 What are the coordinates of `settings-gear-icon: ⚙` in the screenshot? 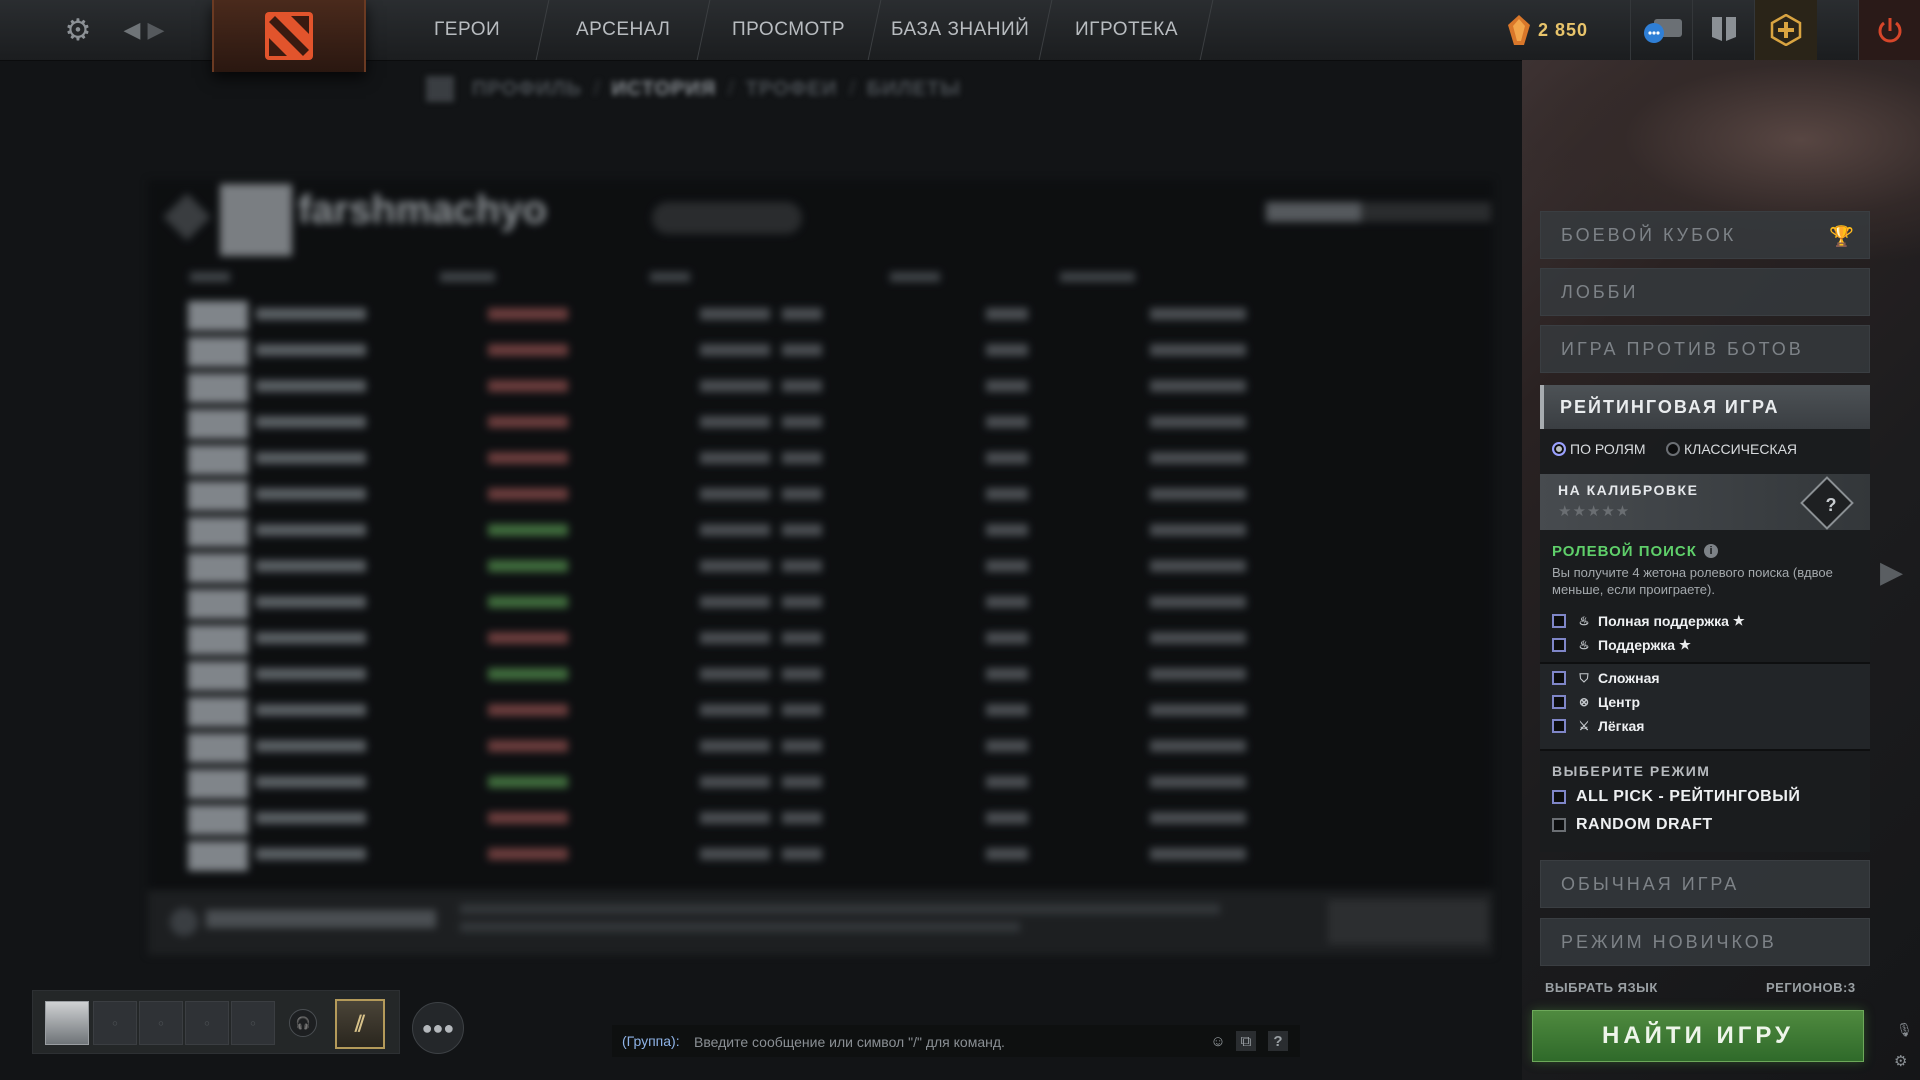 It's located at (78, 30).